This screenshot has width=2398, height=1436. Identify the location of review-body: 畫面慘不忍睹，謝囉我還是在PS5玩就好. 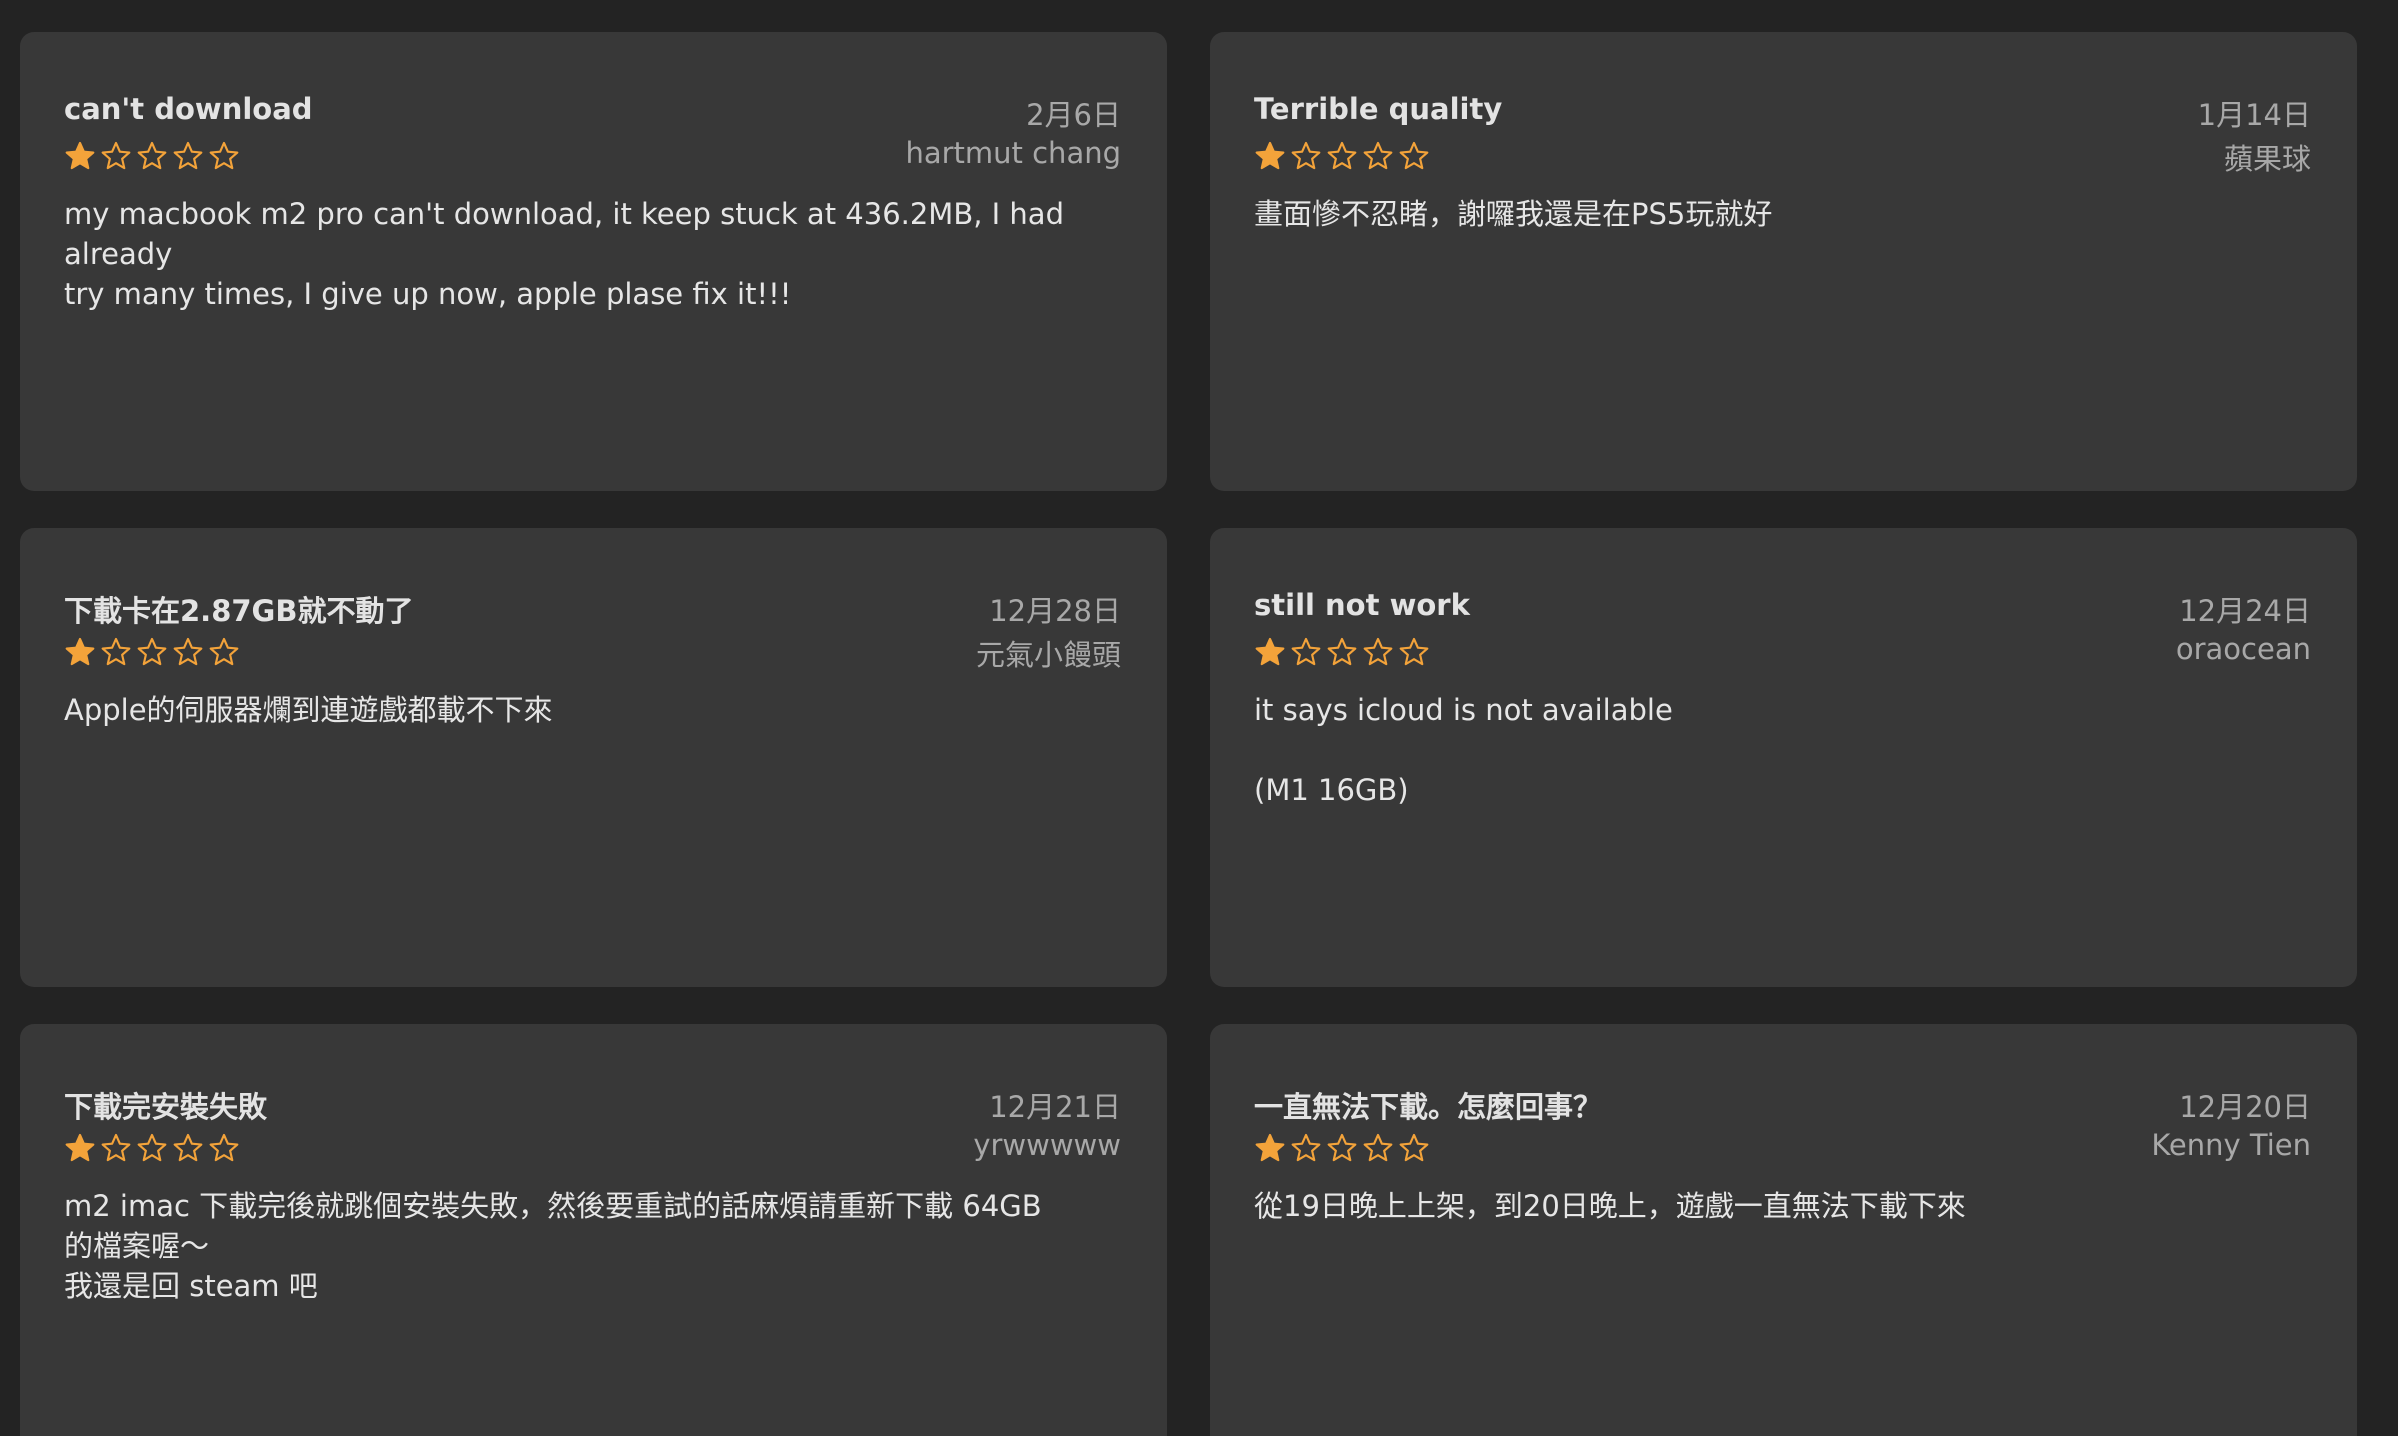
(1782, 214).